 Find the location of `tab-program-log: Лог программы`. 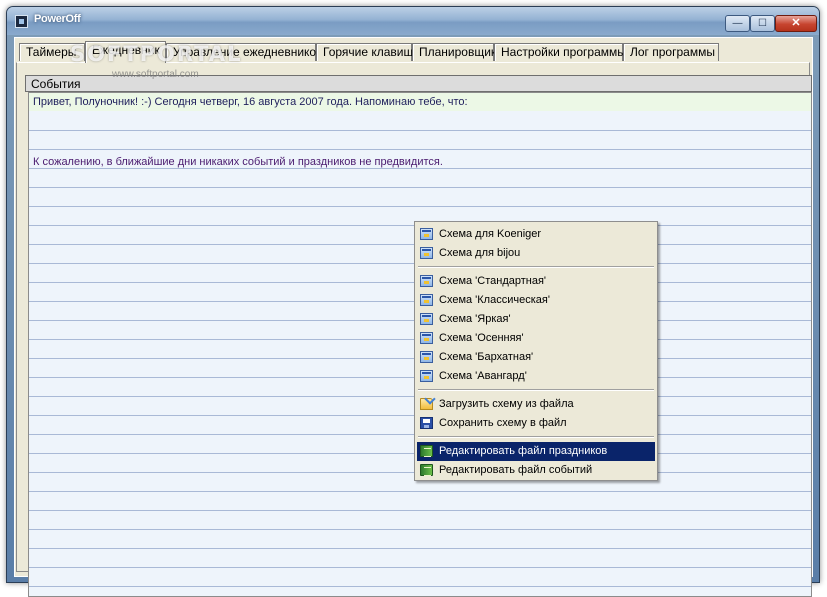

tab-program-log: Лог программы is located at coordinates (671, 52).